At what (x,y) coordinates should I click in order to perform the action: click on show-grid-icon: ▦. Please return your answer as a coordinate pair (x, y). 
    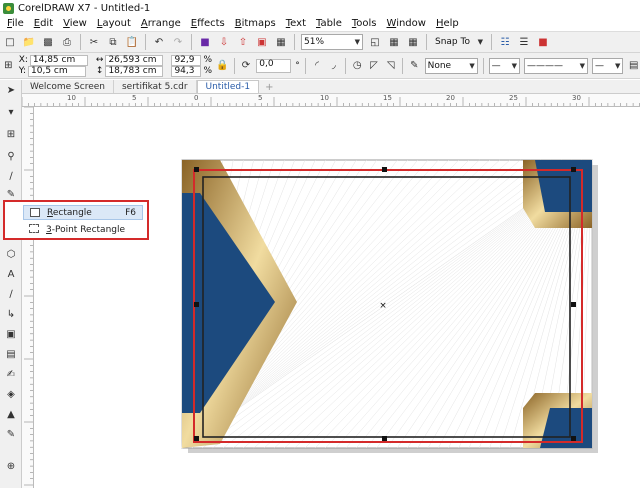
    Looking at the image, I should click on (413, 42).